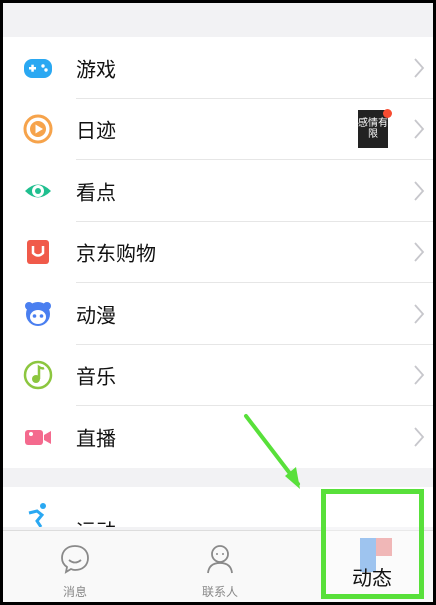 The image size is (436, 605). What do you see at coordinates (220, 559) in the screenshot?
I see `person-icon` at bounding box center [220, 559].